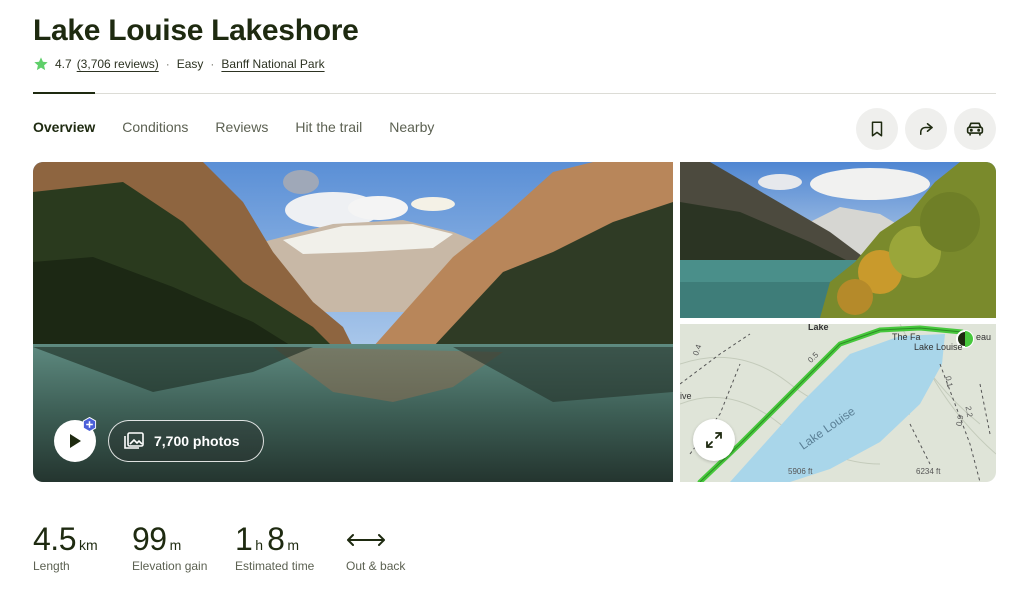 This screenshot has height=590, width=1024. Describe the element at coordinates (88, 545) in the screenshot. I see `length-unit: km` at that location.